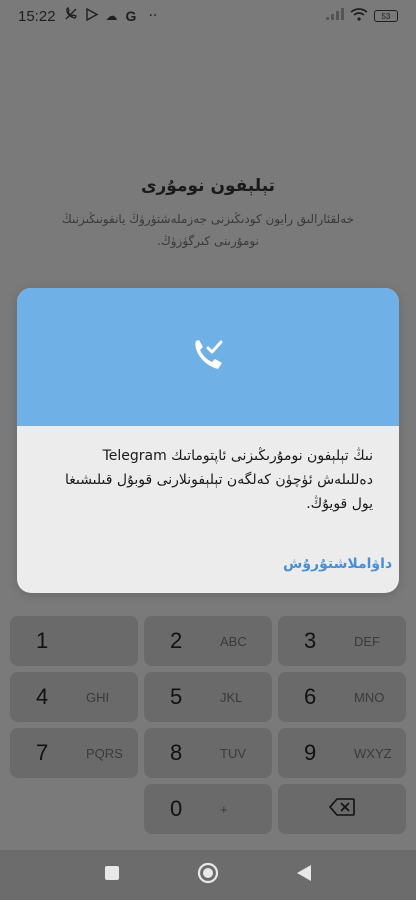  What do you see at coordinates (342, 753) in the screenshot?
I see `key-9: 9 WXYZ` at bounding box center [342, 753].